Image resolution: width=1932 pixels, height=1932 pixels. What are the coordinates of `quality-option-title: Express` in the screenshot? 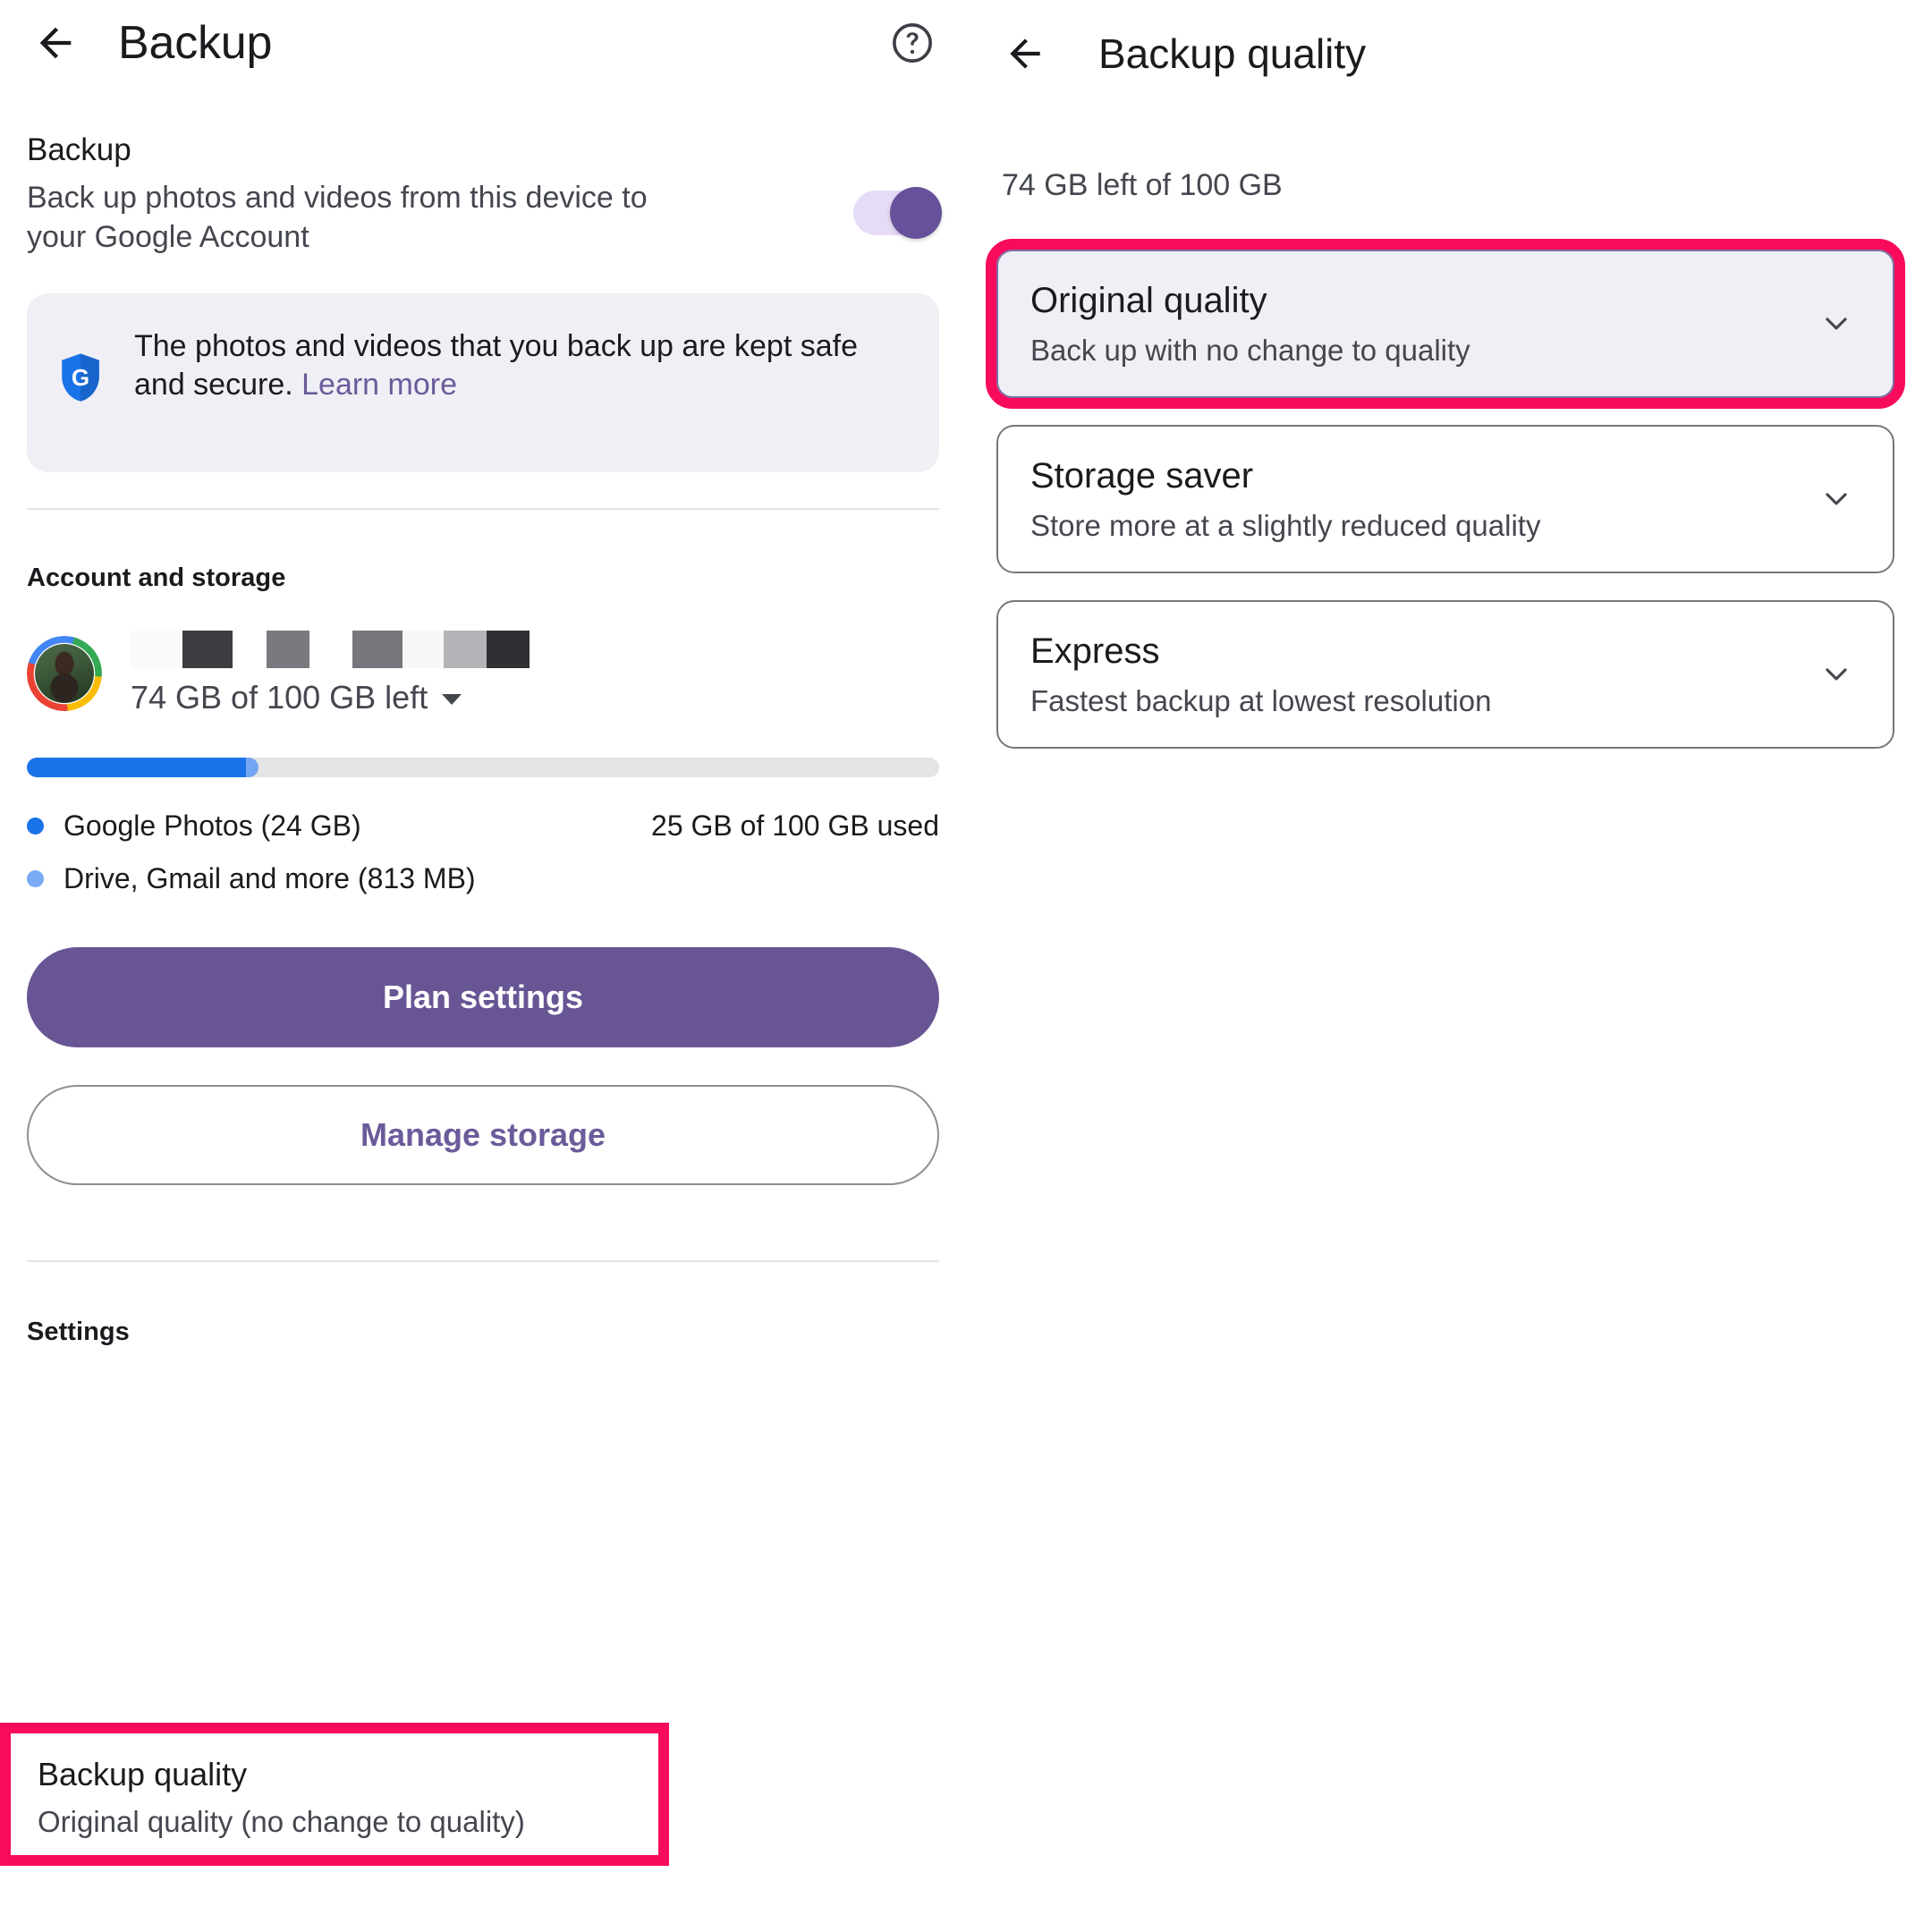 It's located at (1095, 651).